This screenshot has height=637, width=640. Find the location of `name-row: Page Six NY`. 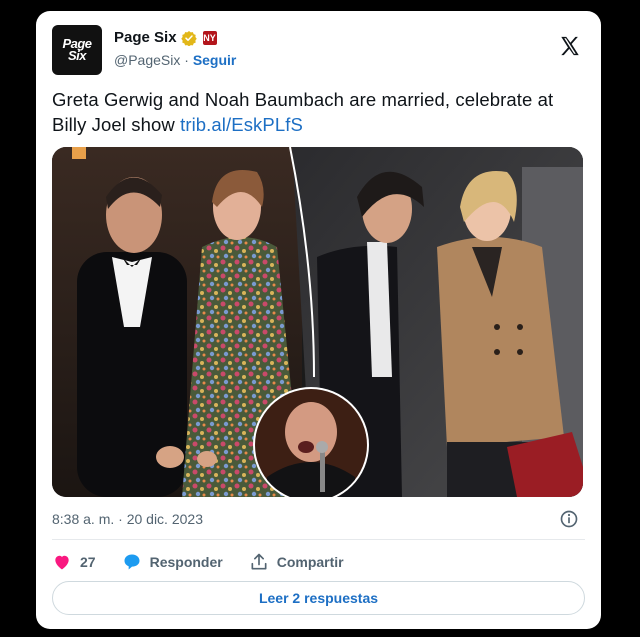

name-row: Page Six NY is located at coordinates (165, 37).